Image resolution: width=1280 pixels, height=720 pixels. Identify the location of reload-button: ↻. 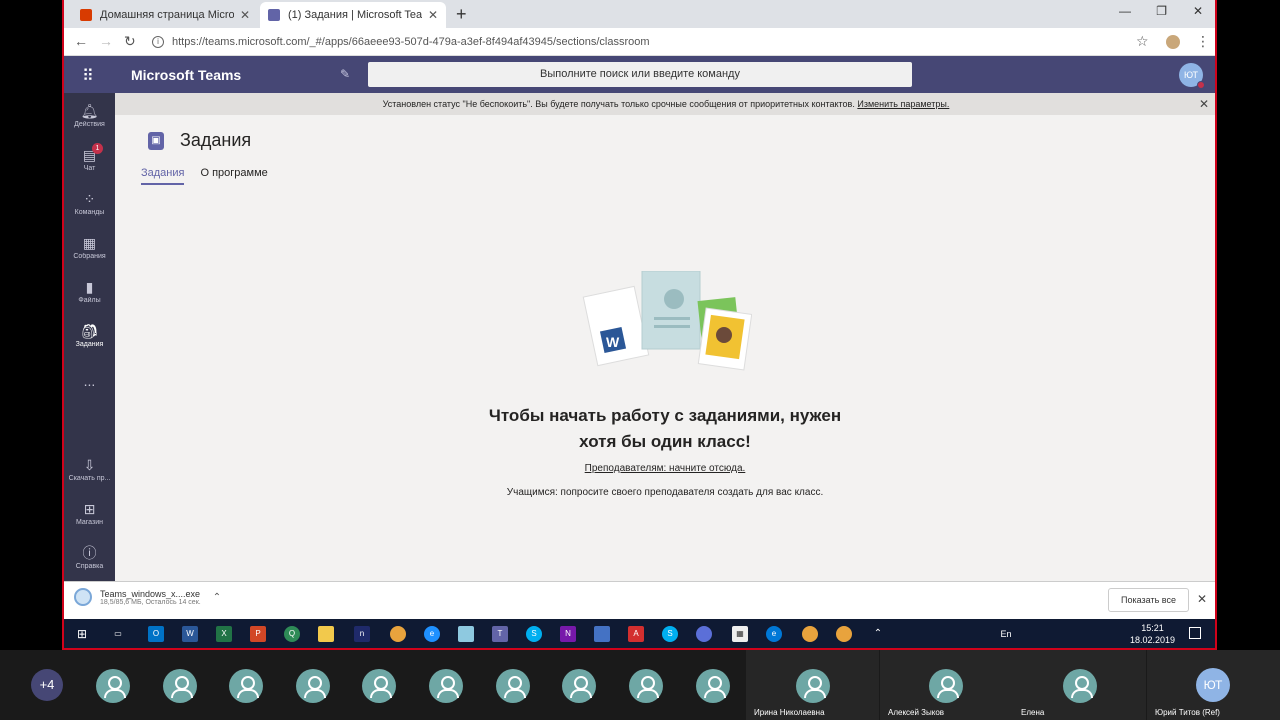
(130, 41).